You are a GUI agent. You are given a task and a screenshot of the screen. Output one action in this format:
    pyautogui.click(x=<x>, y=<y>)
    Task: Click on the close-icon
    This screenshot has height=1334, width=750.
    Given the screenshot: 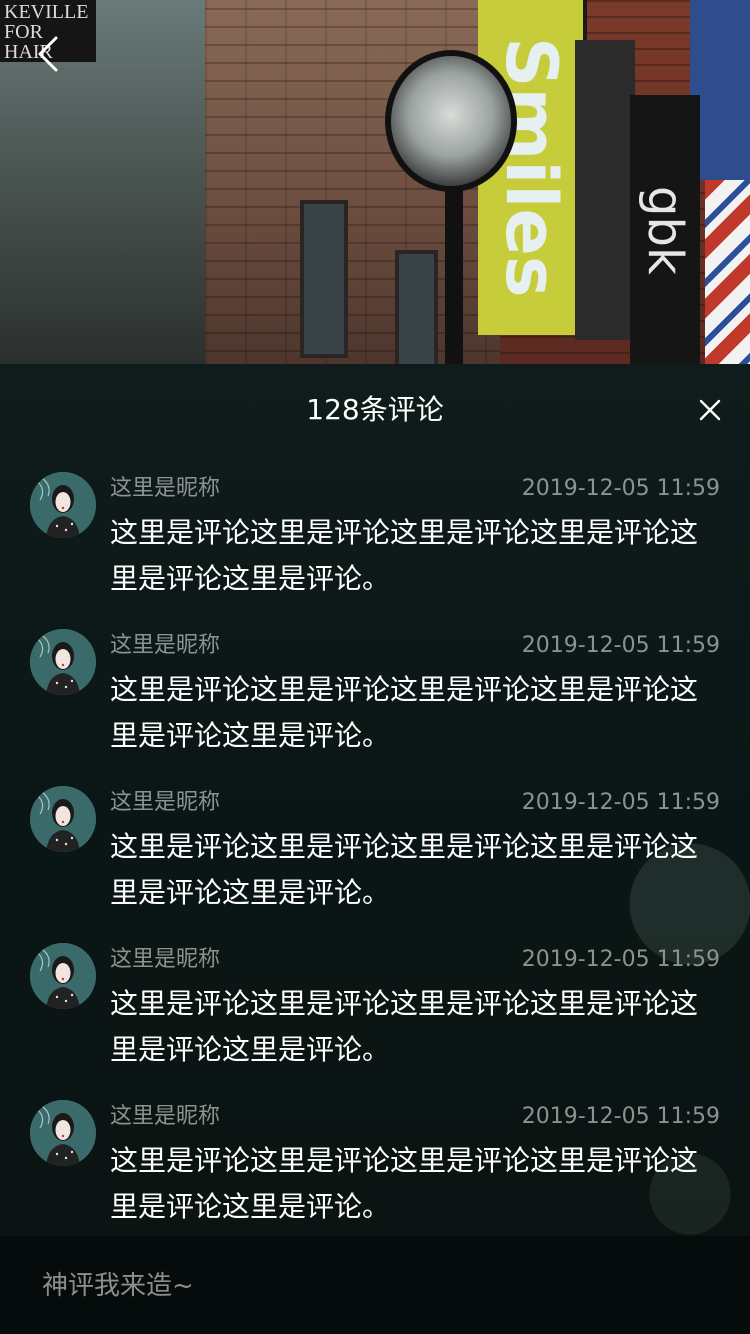 What is the action you would take?
    pyautogui.click(x=710, y=410)
    